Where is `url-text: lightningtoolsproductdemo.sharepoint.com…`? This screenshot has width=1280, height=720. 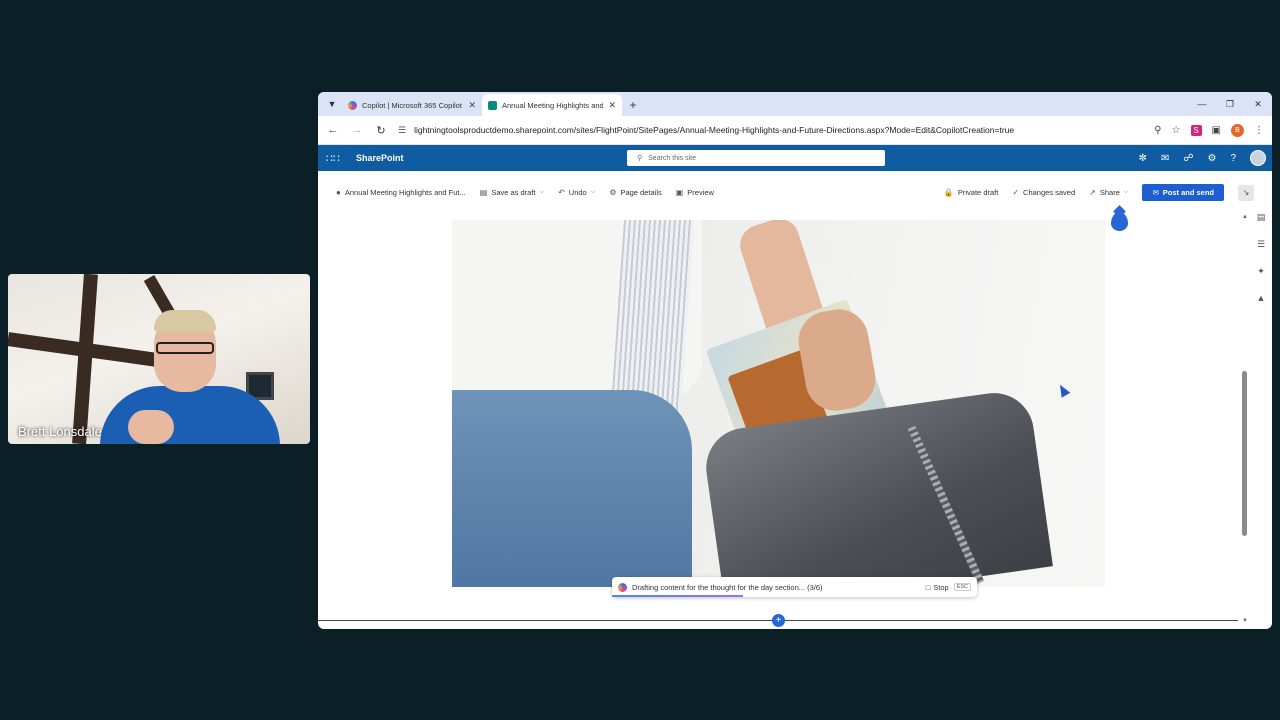 url-text: lightningtoolsproductdemo.sharepoint.com… is located at coordinates (714, 130).